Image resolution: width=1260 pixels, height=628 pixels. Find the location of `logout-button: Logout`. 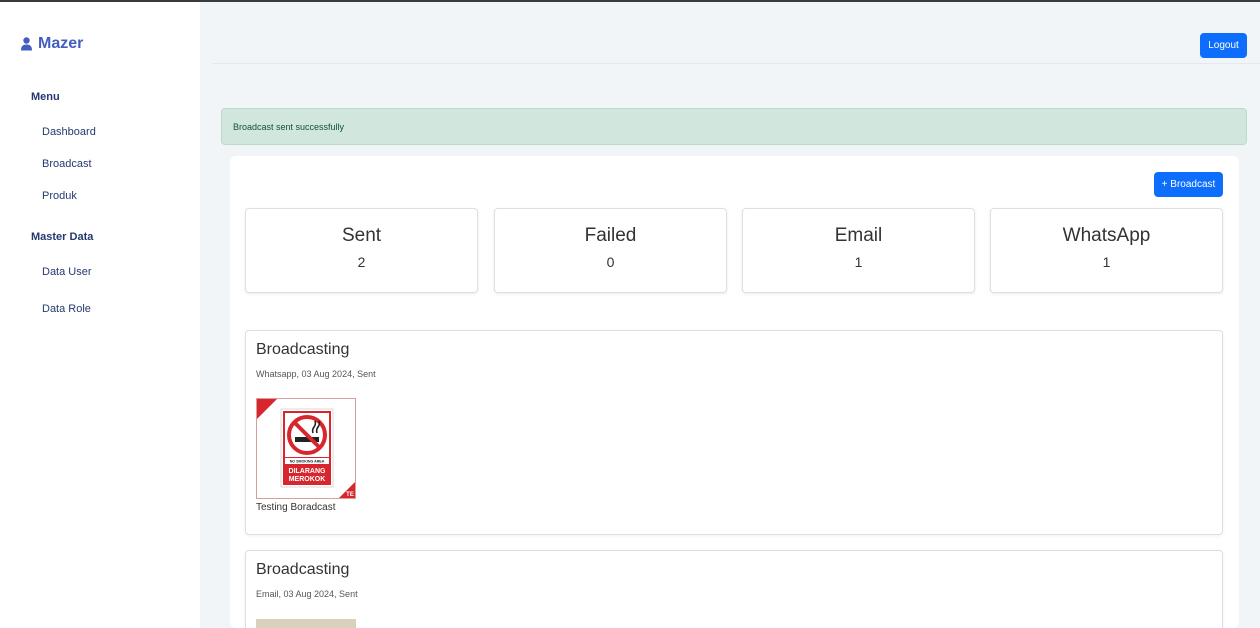

logout-button: Logout is located at coordinates (1223, 45).